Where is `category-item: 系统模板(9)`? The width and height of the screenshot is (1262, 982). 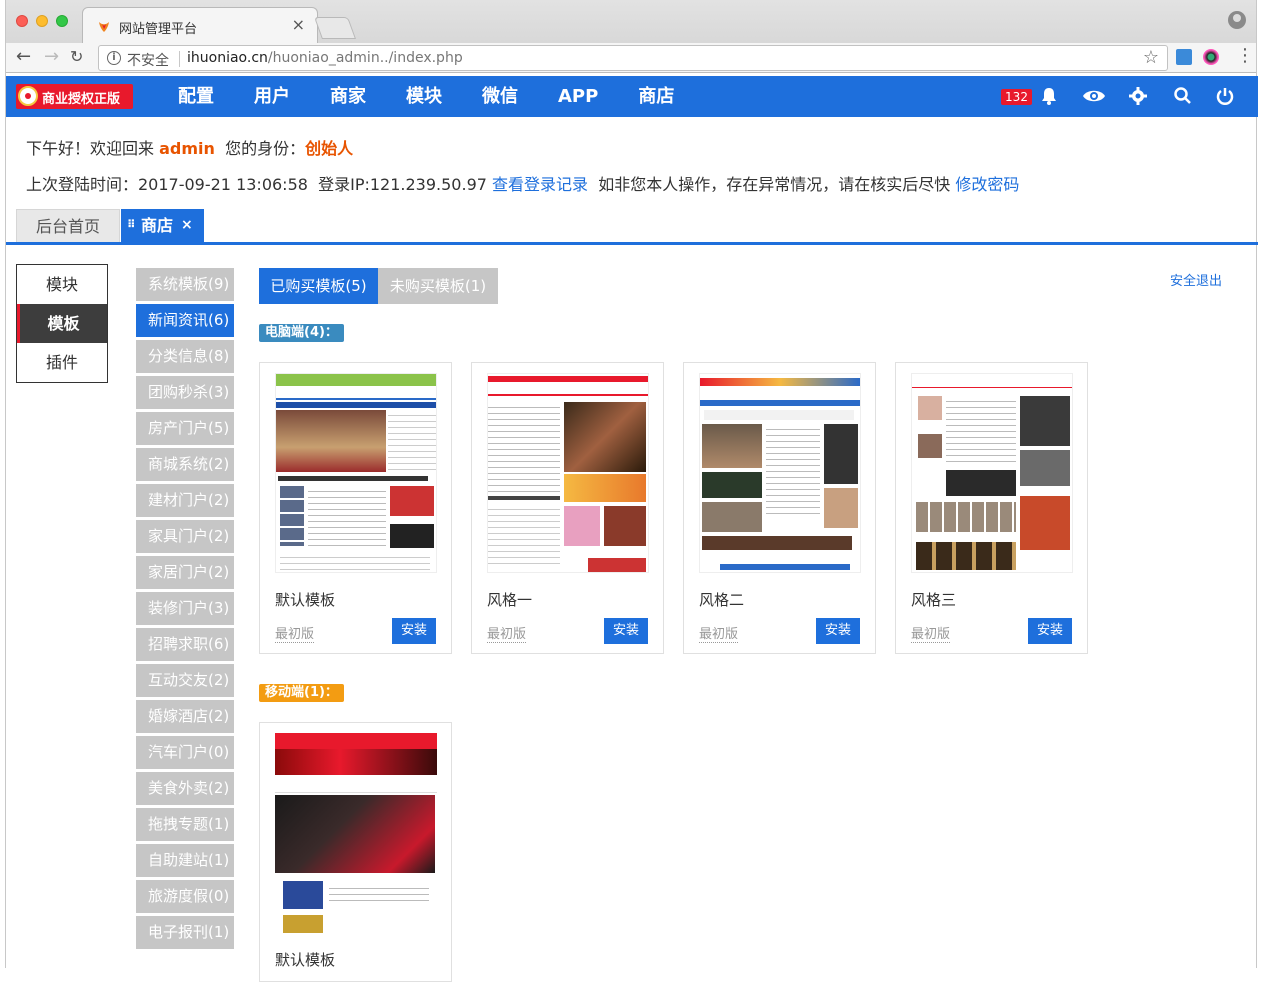
category-item: 系统模板(9) is located at coordinates (185, 284).